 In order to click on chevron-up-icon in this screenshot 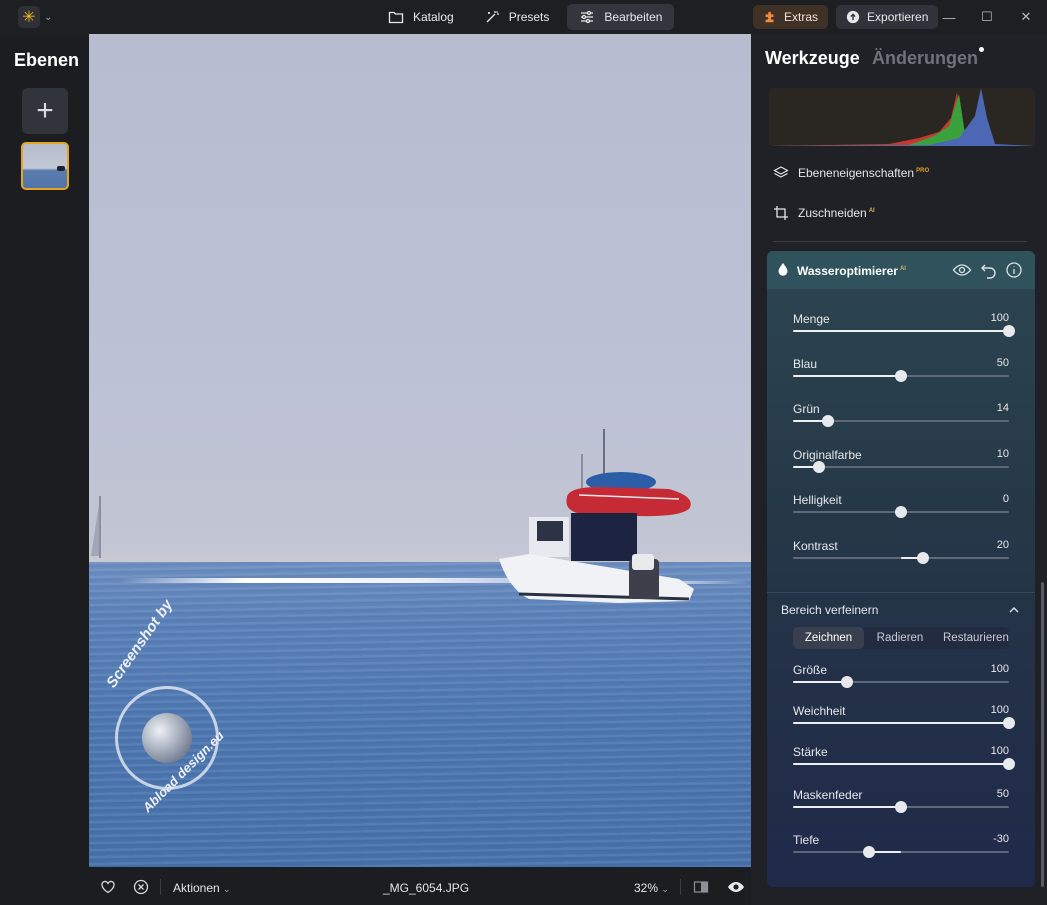, I will do `click(1014, 610)`.